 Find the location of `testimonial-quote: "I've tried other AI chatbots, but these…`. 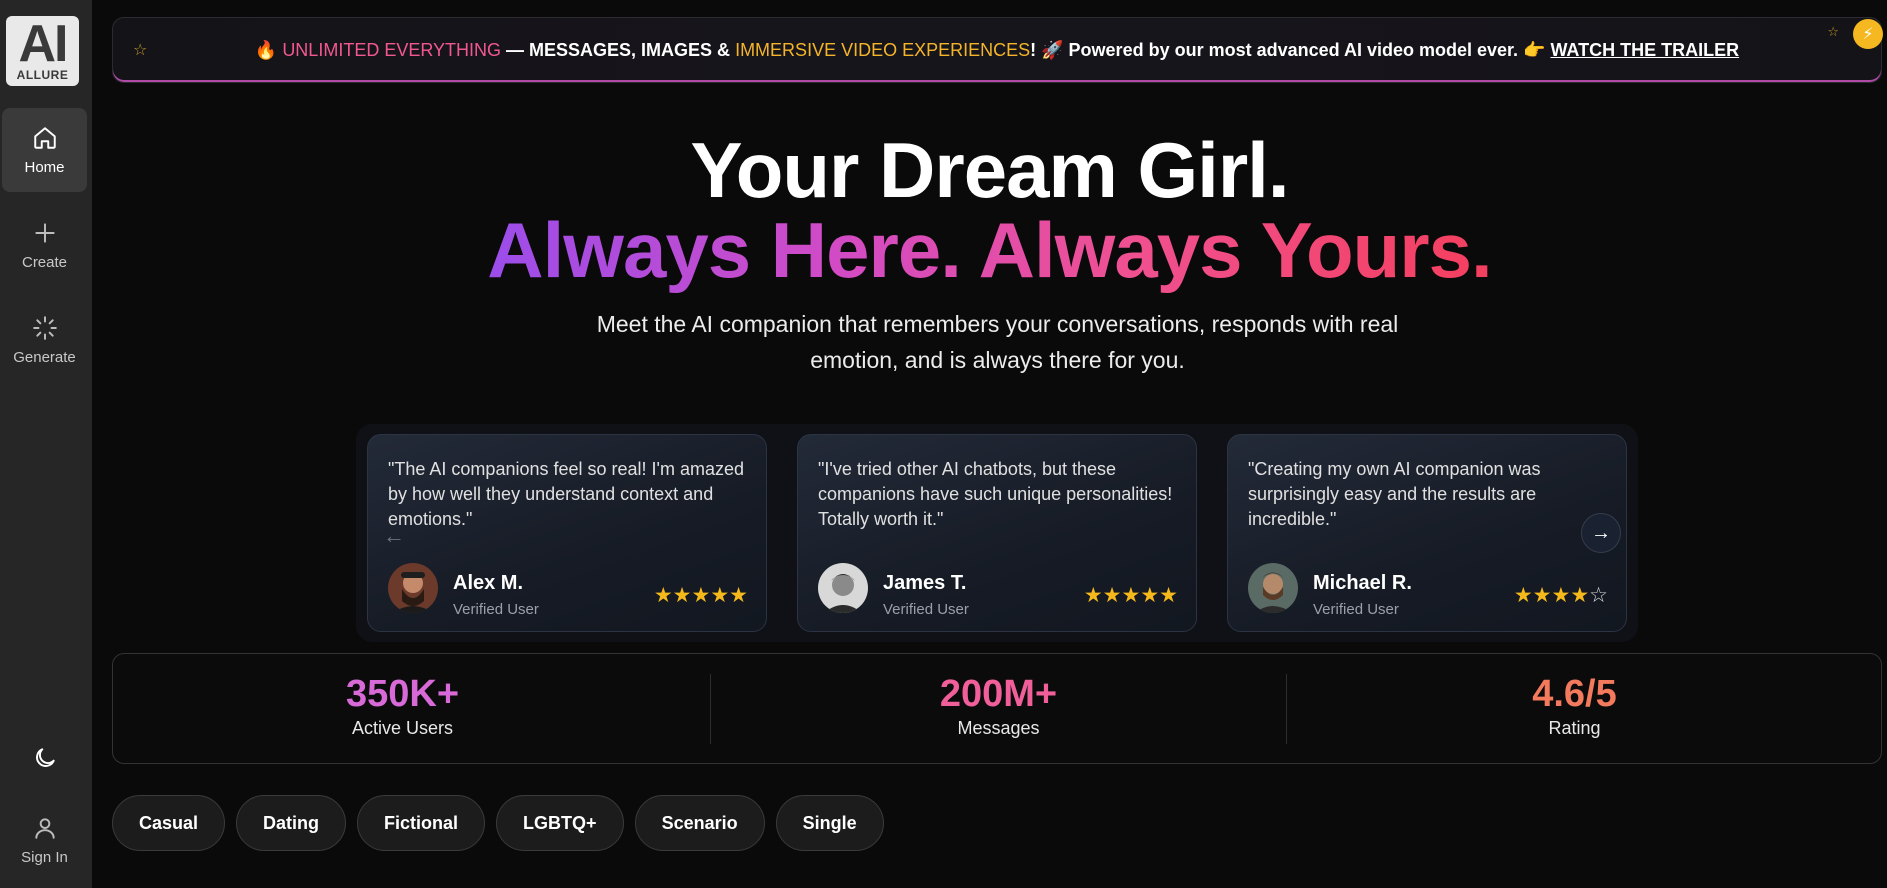

testimonial-quote: "I've tried other AI chatbots, but these… is located at coordinates (995, 494).